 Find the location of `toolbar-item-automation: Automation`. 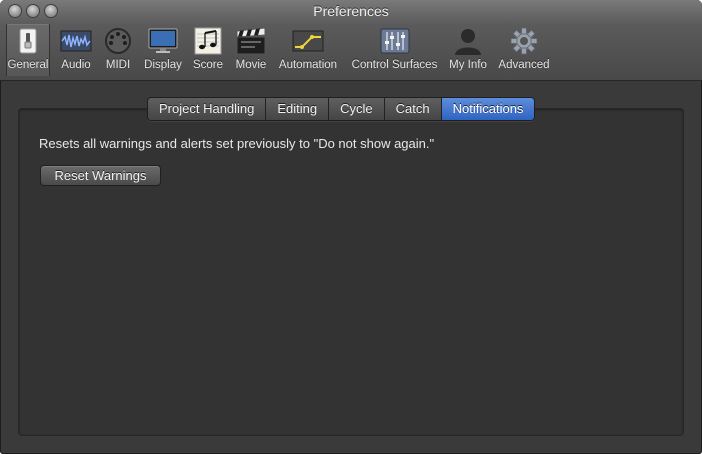

toolbar-item-automation: Automation is located at coordinates (308, 50).